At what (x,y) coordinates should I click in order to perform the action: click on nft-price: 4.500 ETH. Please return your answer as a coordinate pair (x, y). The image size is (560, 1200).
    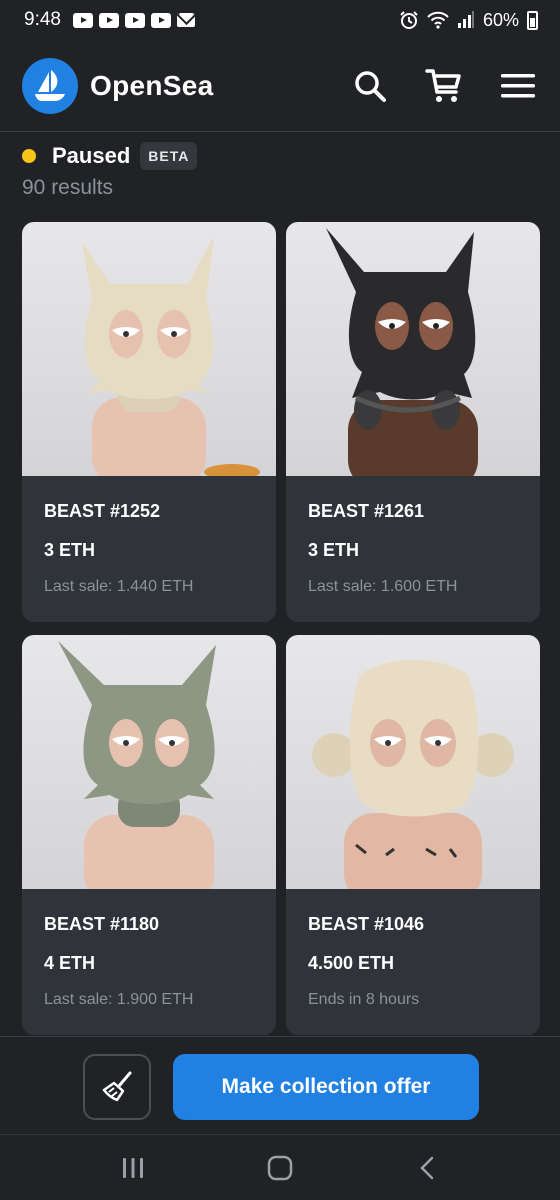
    Looking at the image, I should click on (351, 963).